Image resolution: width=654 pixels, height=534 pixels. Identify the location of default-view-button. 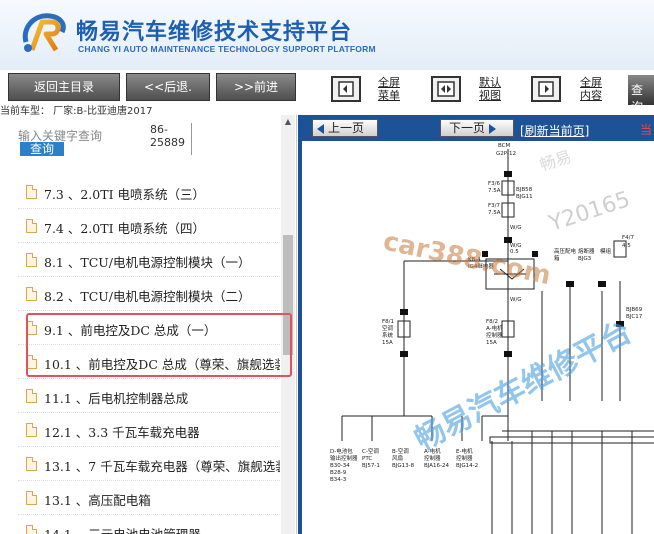
(446, 89).